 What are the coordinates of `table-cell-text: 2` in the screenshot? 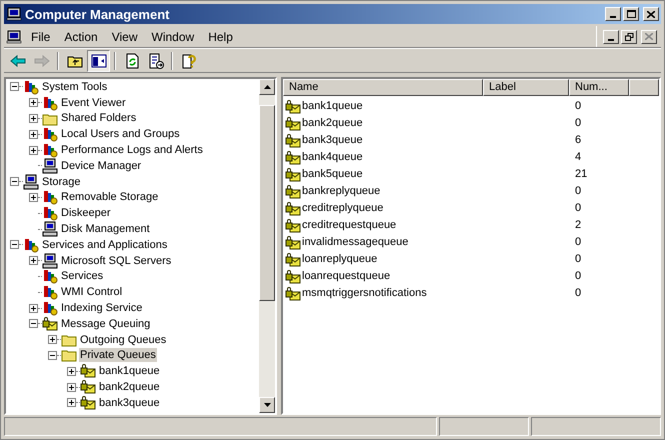 It's located at (578, 226).